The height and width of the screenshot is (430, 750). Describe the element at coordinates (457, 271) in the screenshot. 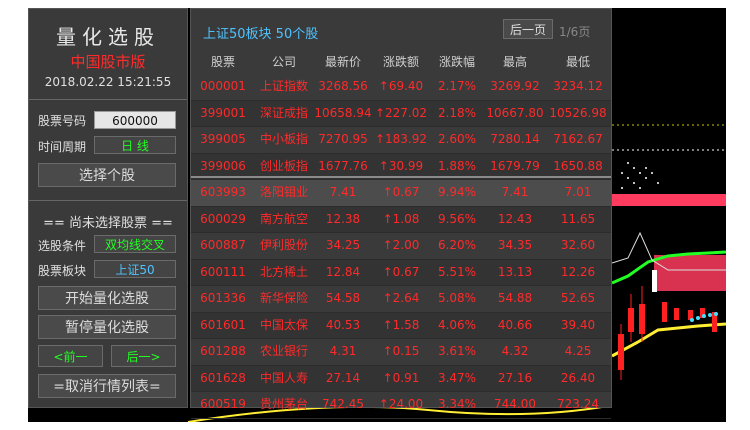

I see `change-pct-cell: 5.51%` at that location.